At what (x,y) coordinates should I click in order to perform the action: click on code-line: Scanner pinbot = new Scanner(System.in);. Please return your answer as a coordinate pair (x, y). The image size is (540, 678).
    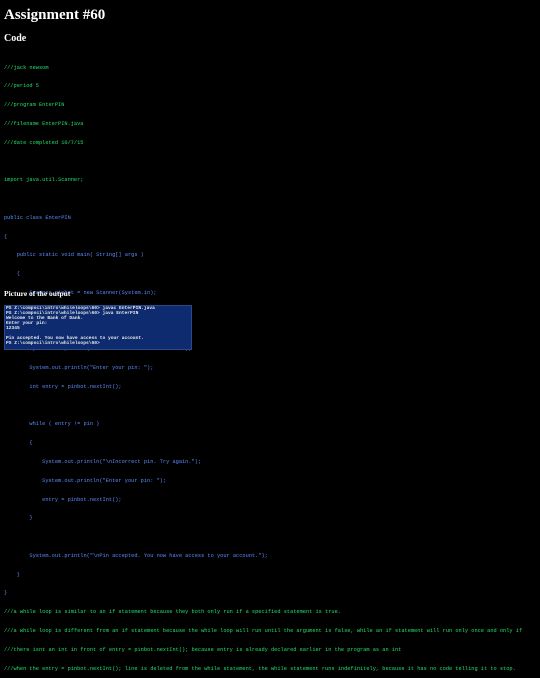
    Looking at the image, I should click on (80, 292).